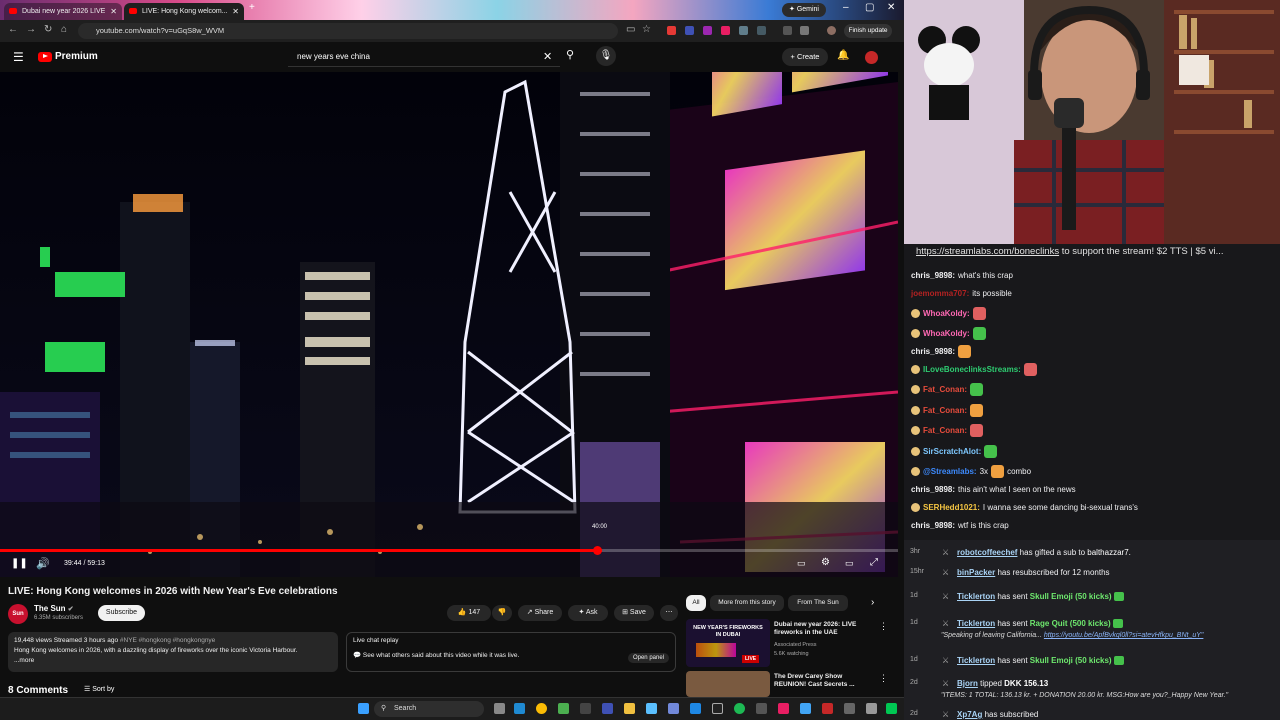 The height and width of the screenshot is (720, 1280). I want to click on scrubber-handle, so click(597, 550).